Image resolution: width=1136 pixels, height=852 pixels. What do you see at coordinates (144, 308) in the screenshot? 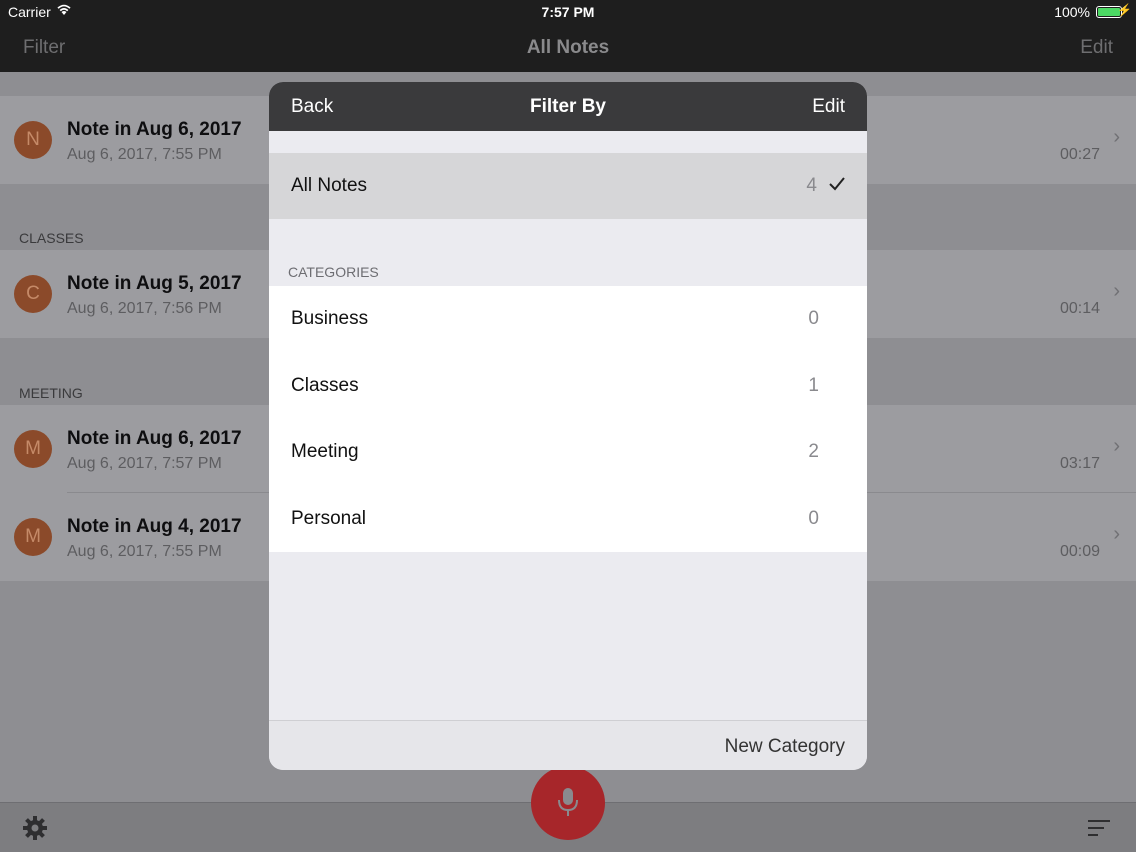
I see `note-date: Aug 6, 2017, 7:56 PM` at bounding box center [144, 308].